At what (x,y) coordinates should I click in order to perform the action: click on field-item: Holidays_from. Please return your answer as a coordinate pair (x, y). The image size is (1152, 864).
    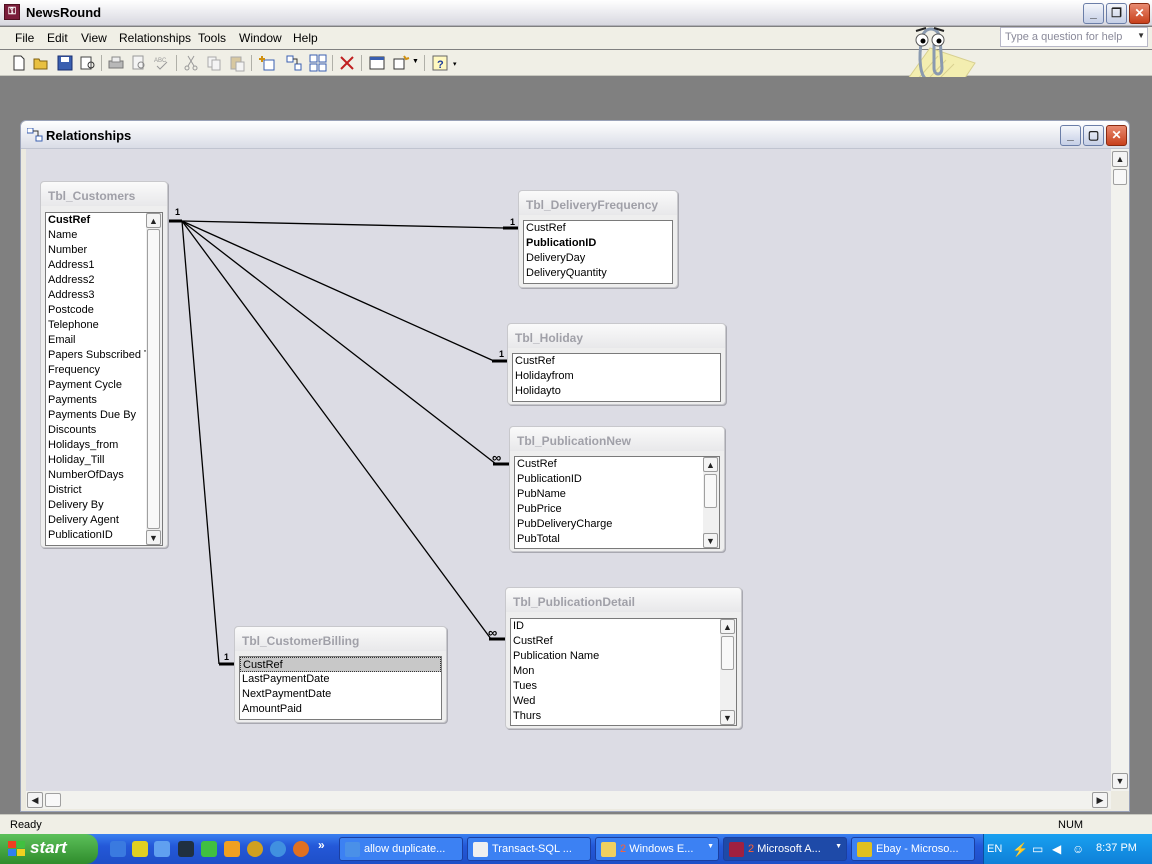
    Looking at the image, I should click on (104, 445).